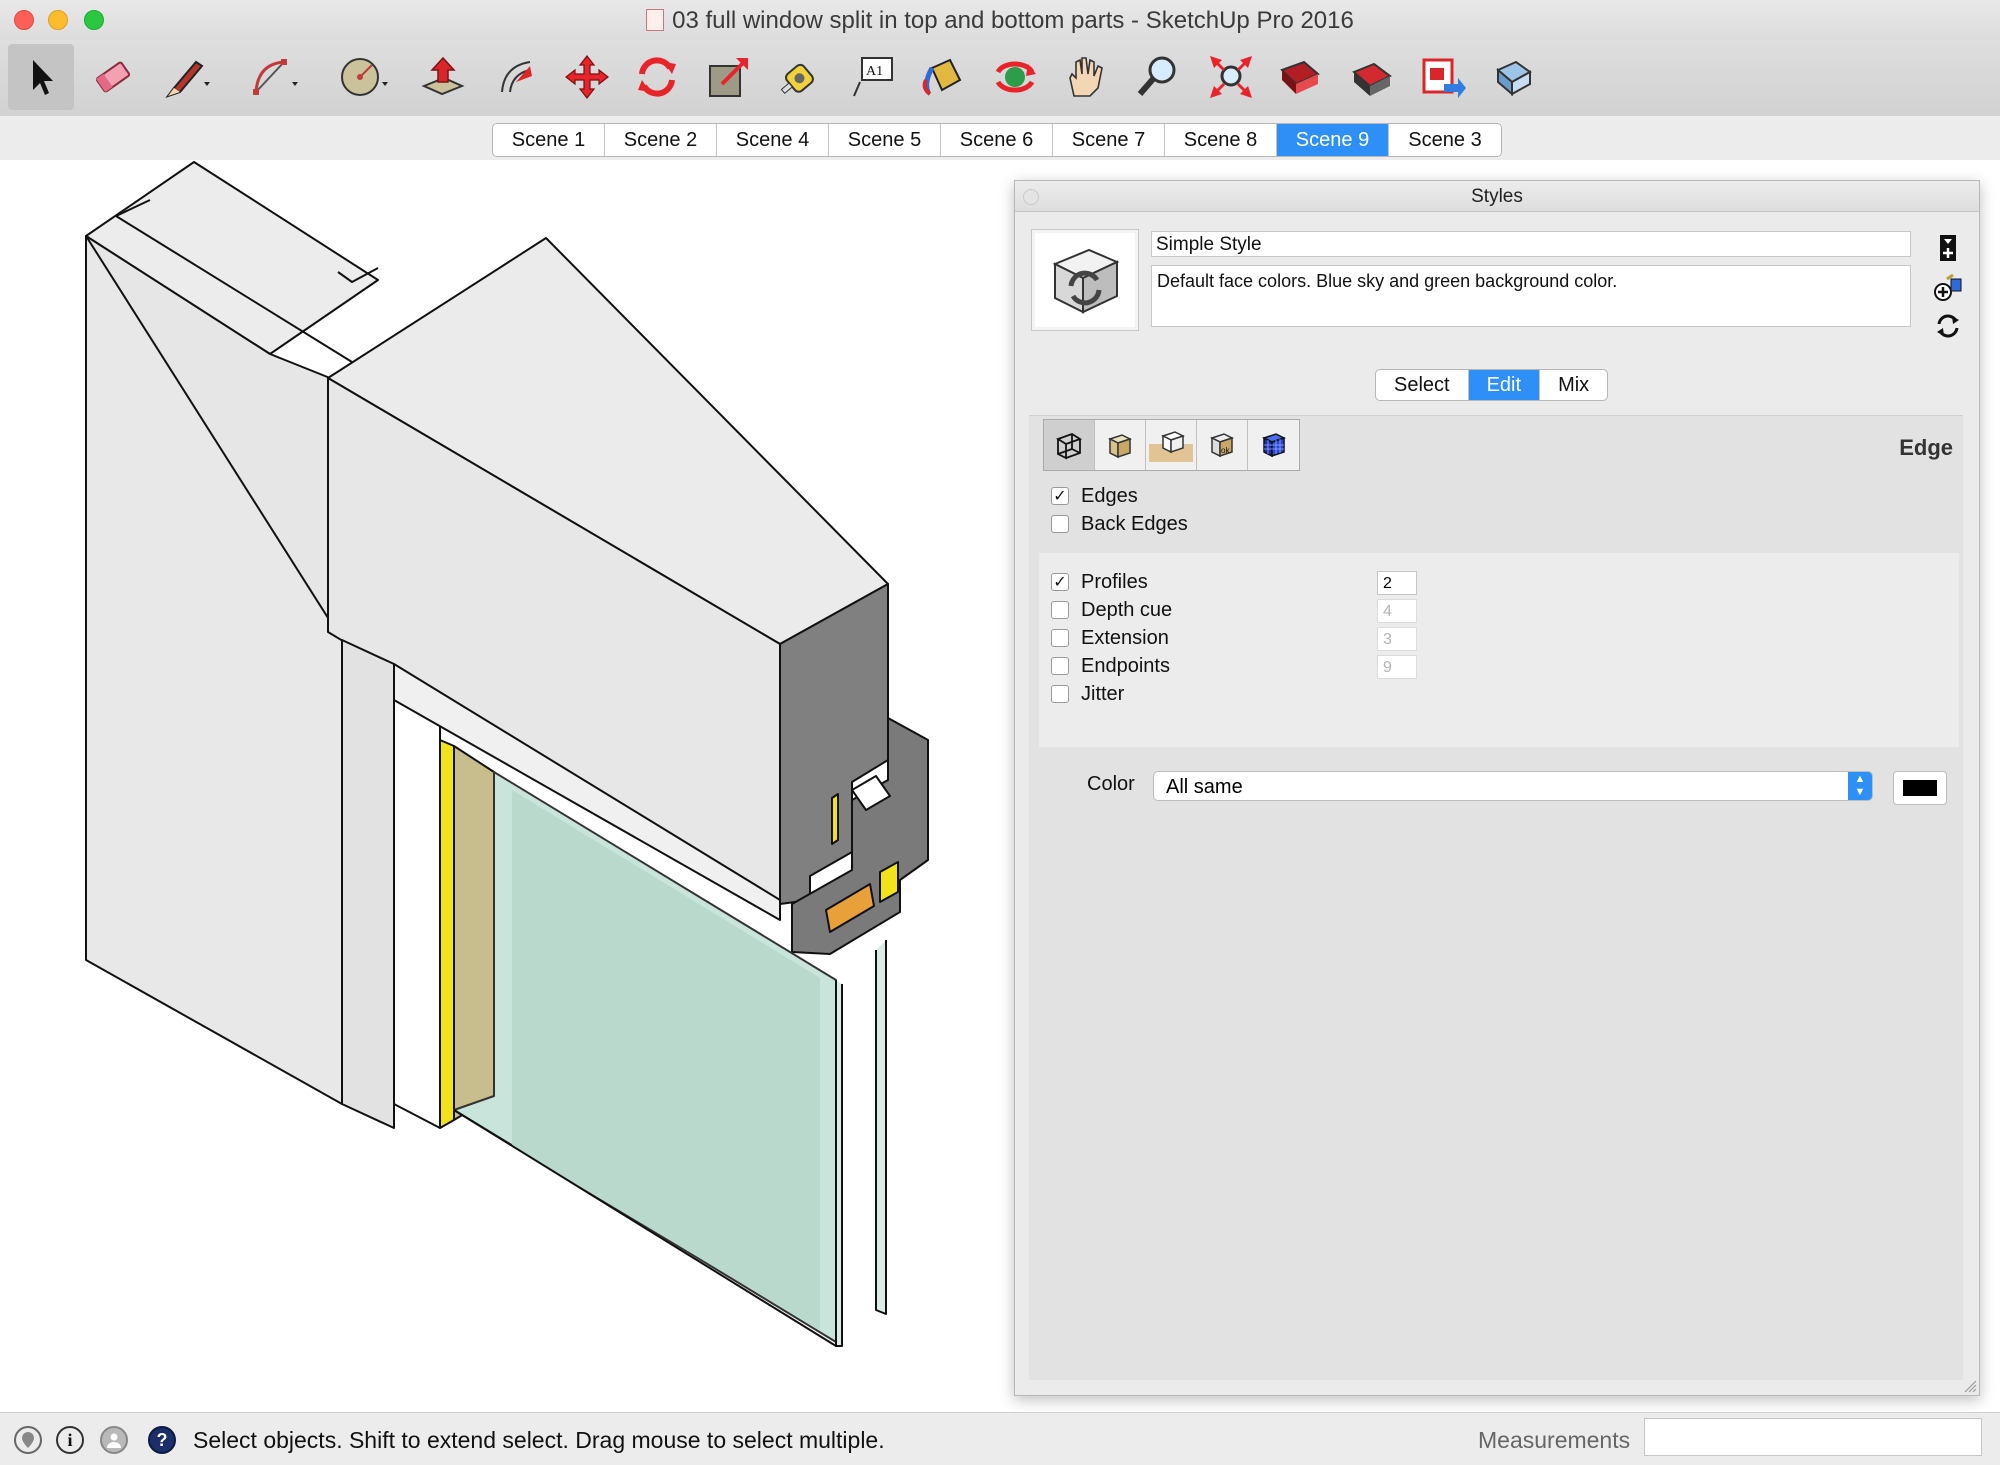 The height and width of the screenshot is (1465, 2000). I want to click on components-button, so click(1513, 77).